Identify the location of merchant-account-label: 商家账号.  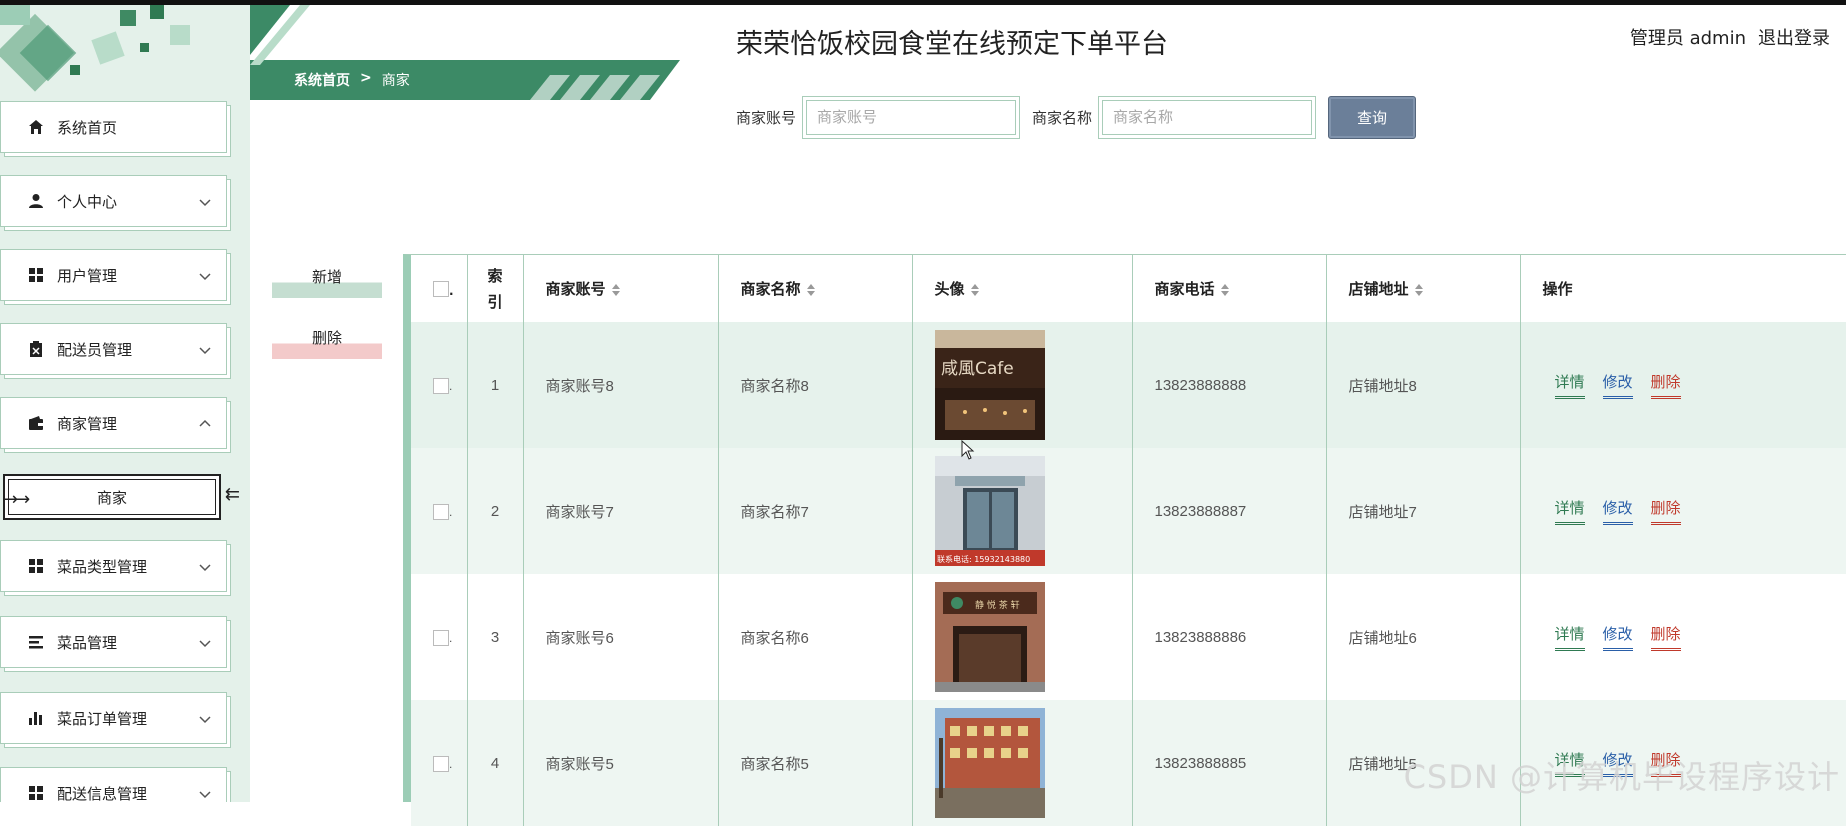
(766, 118).